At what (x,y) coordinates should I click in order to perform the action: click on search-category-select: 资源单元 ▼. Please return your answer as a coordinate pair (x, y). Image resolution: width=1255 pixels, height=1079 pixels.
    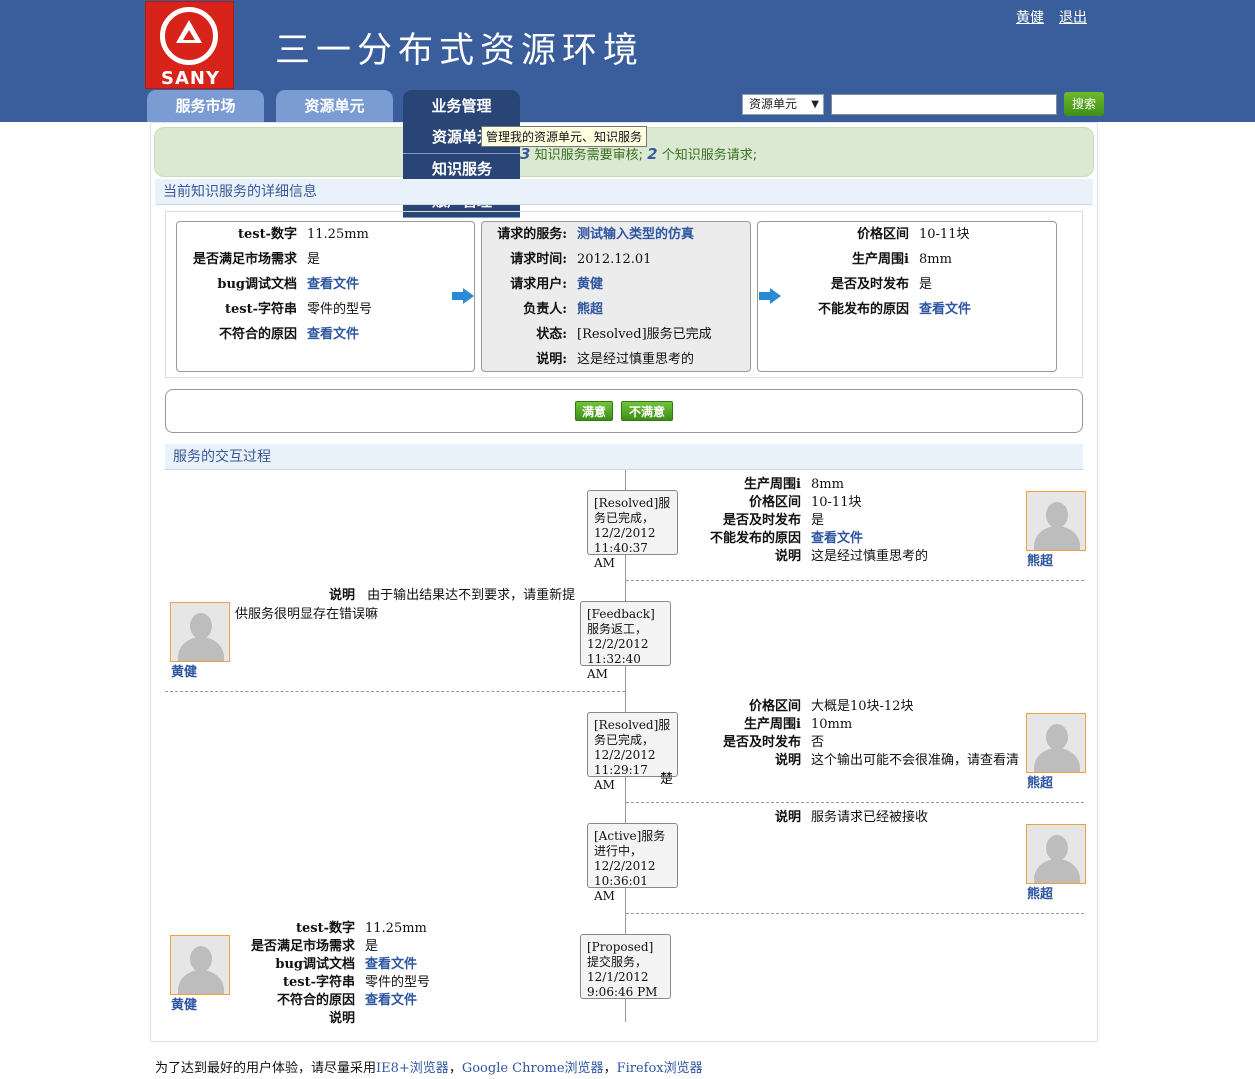
    Looking at the image, I should click on (783, 104).